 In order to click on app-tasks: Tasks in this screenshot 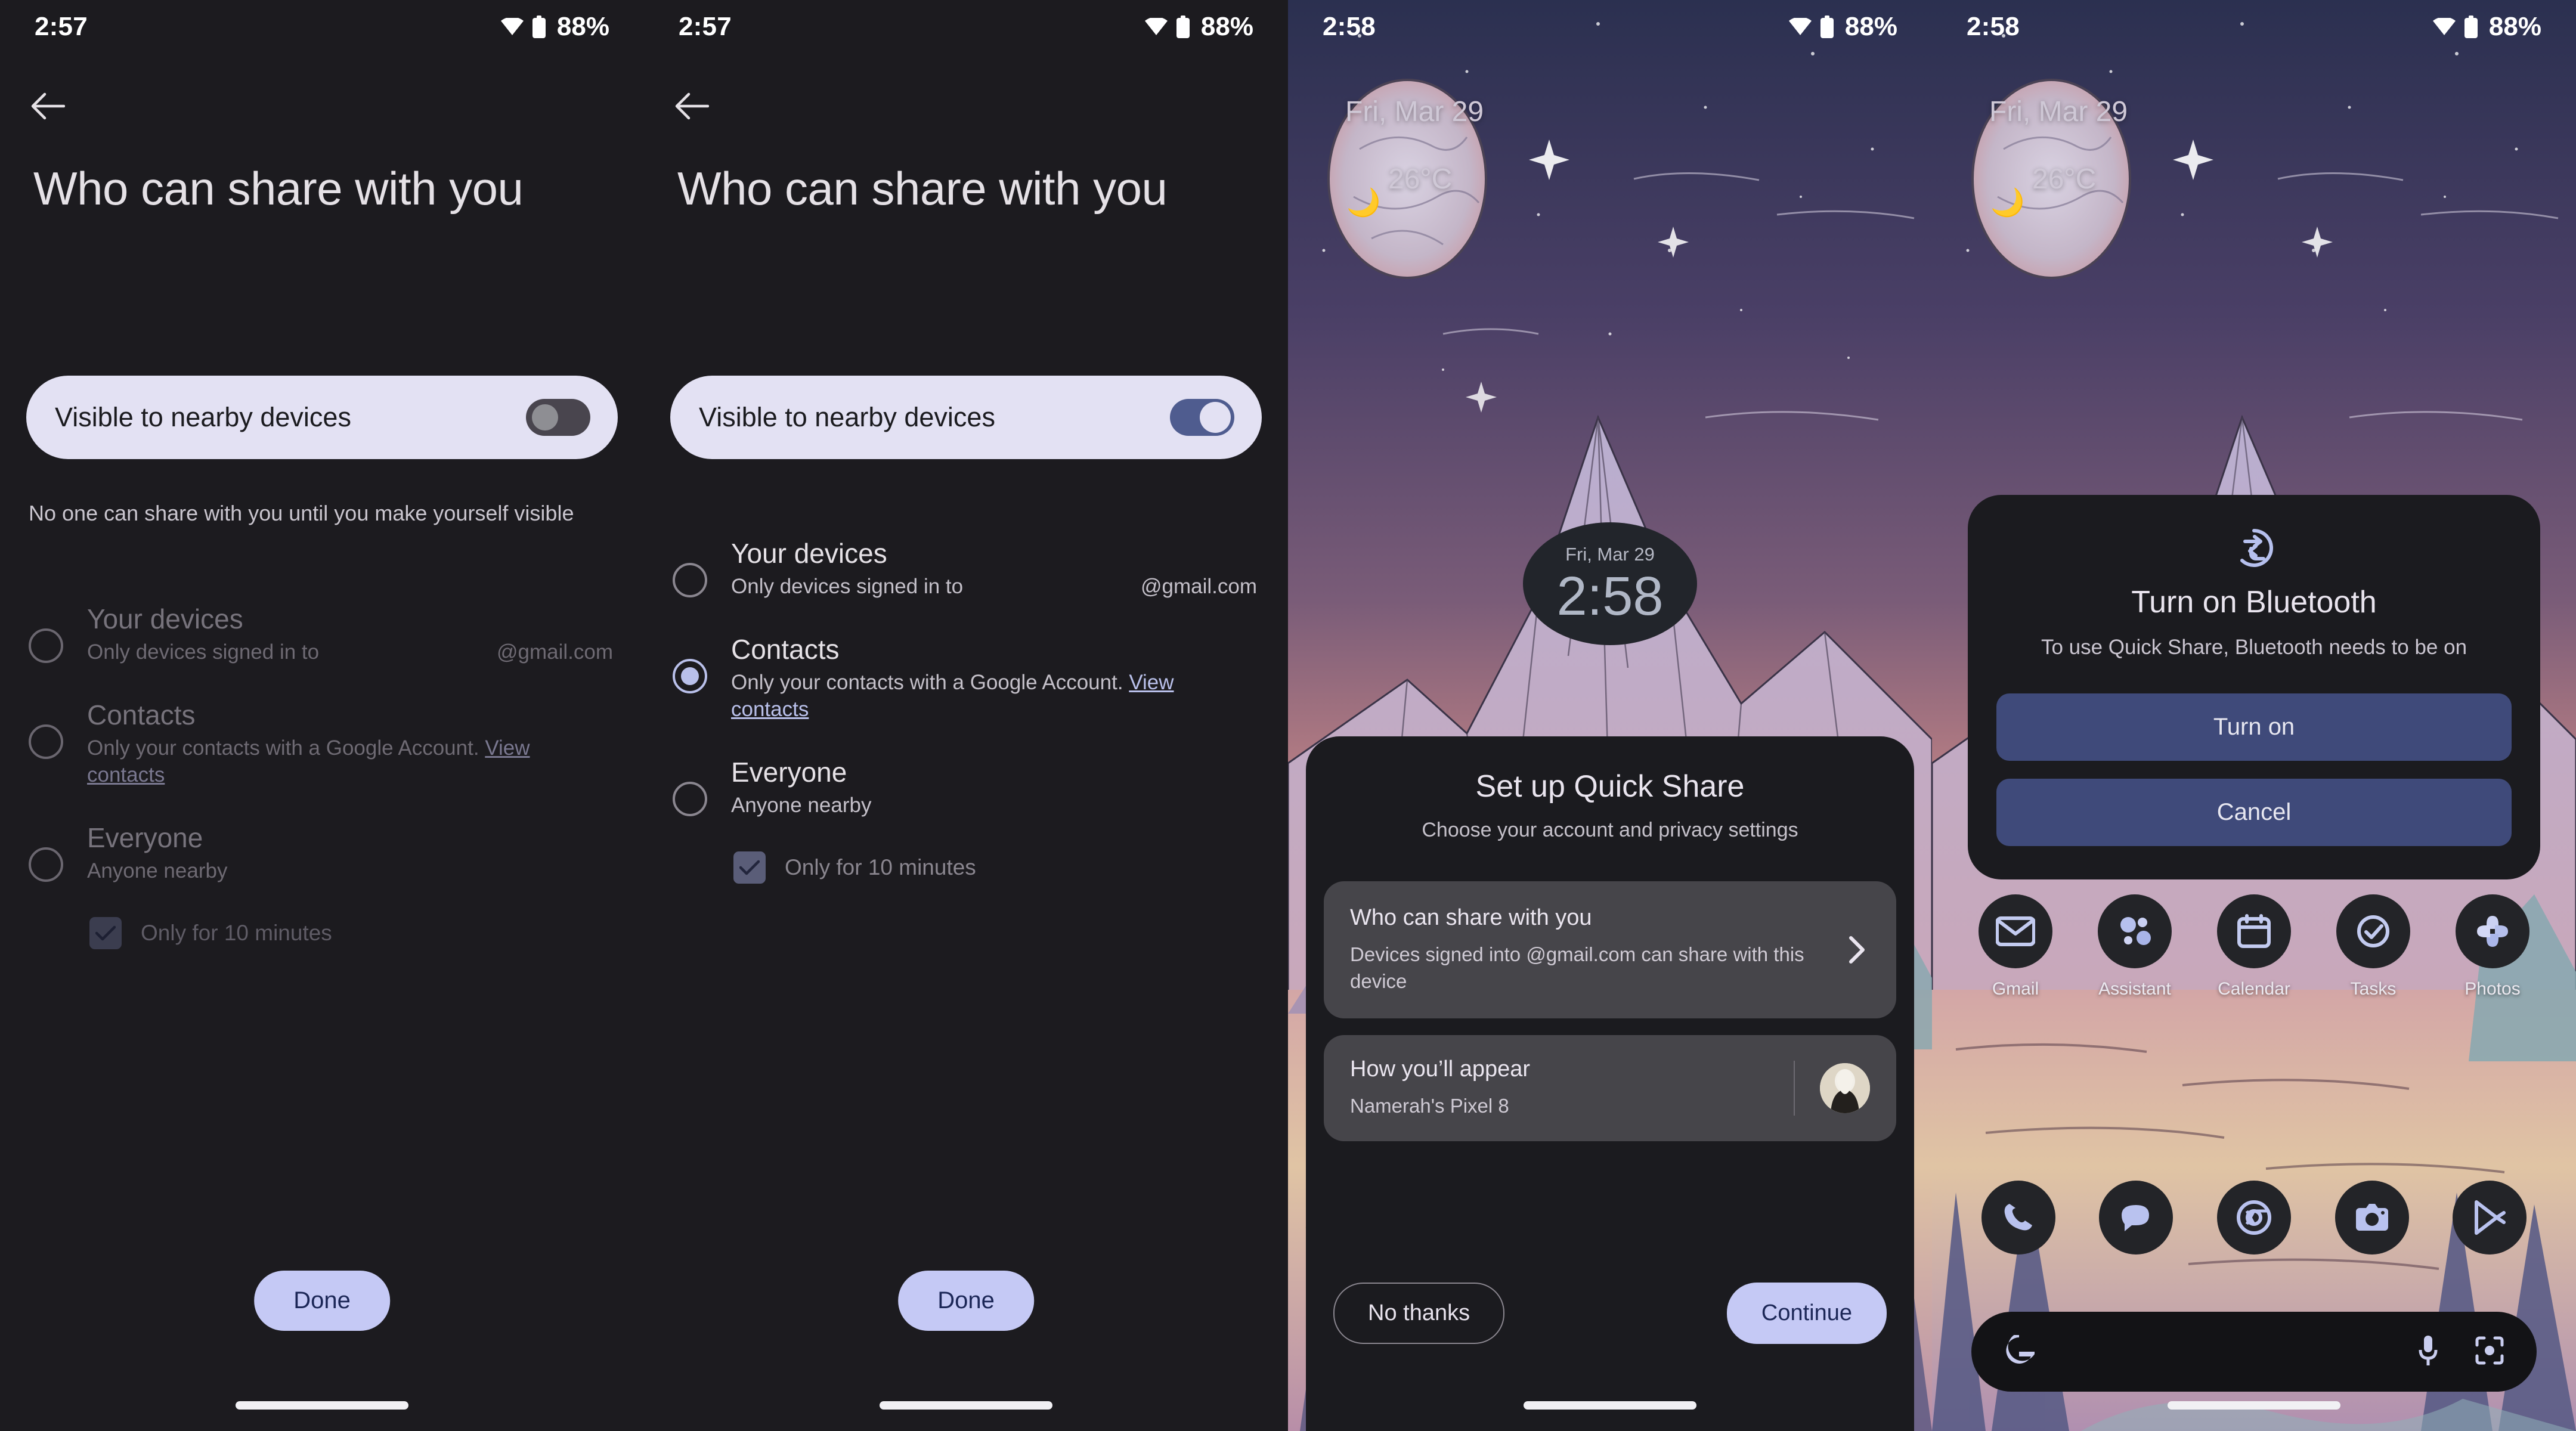, I will do `click(2374, 946)`.